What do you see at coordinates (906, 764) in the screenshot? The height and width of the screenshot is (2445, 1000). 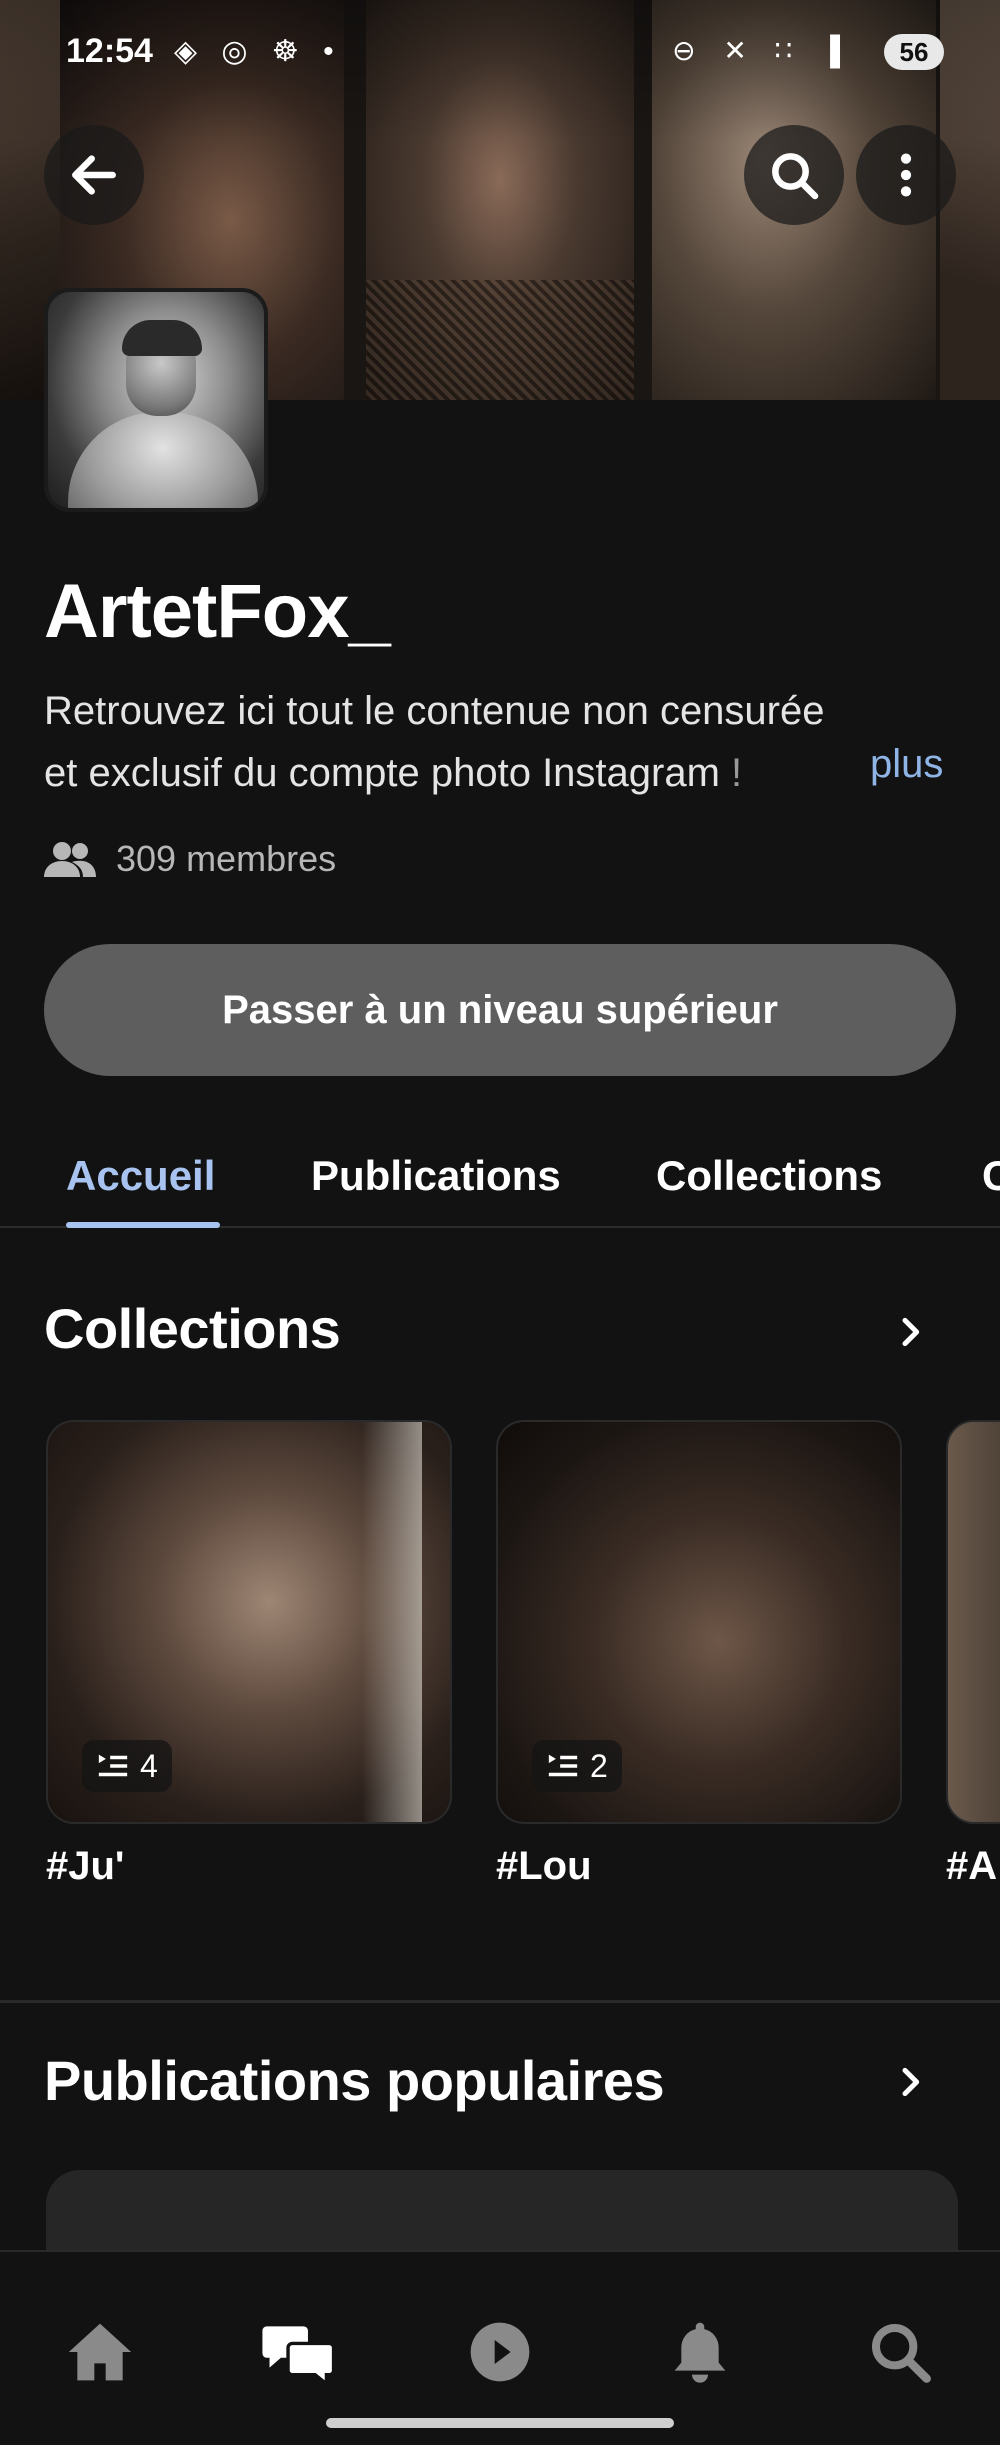 I see `description-more-link: plus` at bounding box center [906, 764].